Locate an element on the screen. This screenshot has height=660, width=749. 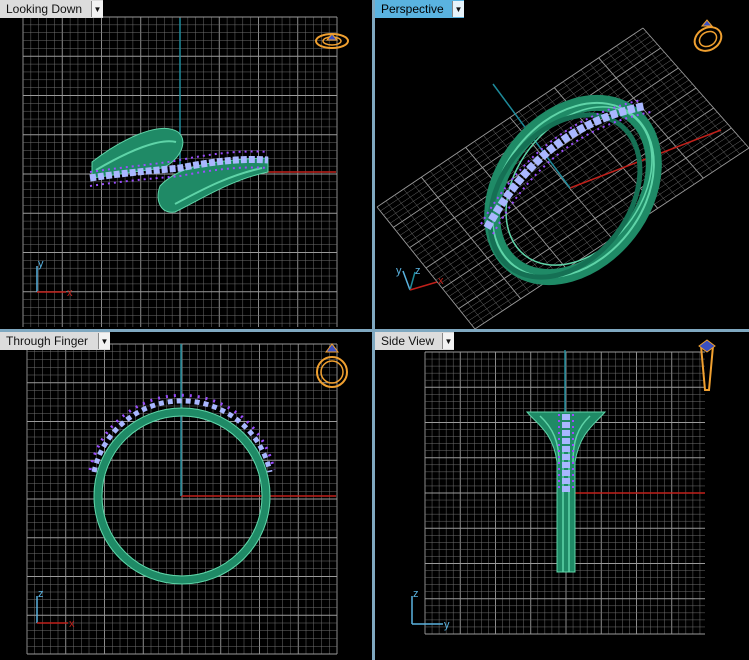
axis-indicator-perspective: y z x is located at coordinates (420, 278).